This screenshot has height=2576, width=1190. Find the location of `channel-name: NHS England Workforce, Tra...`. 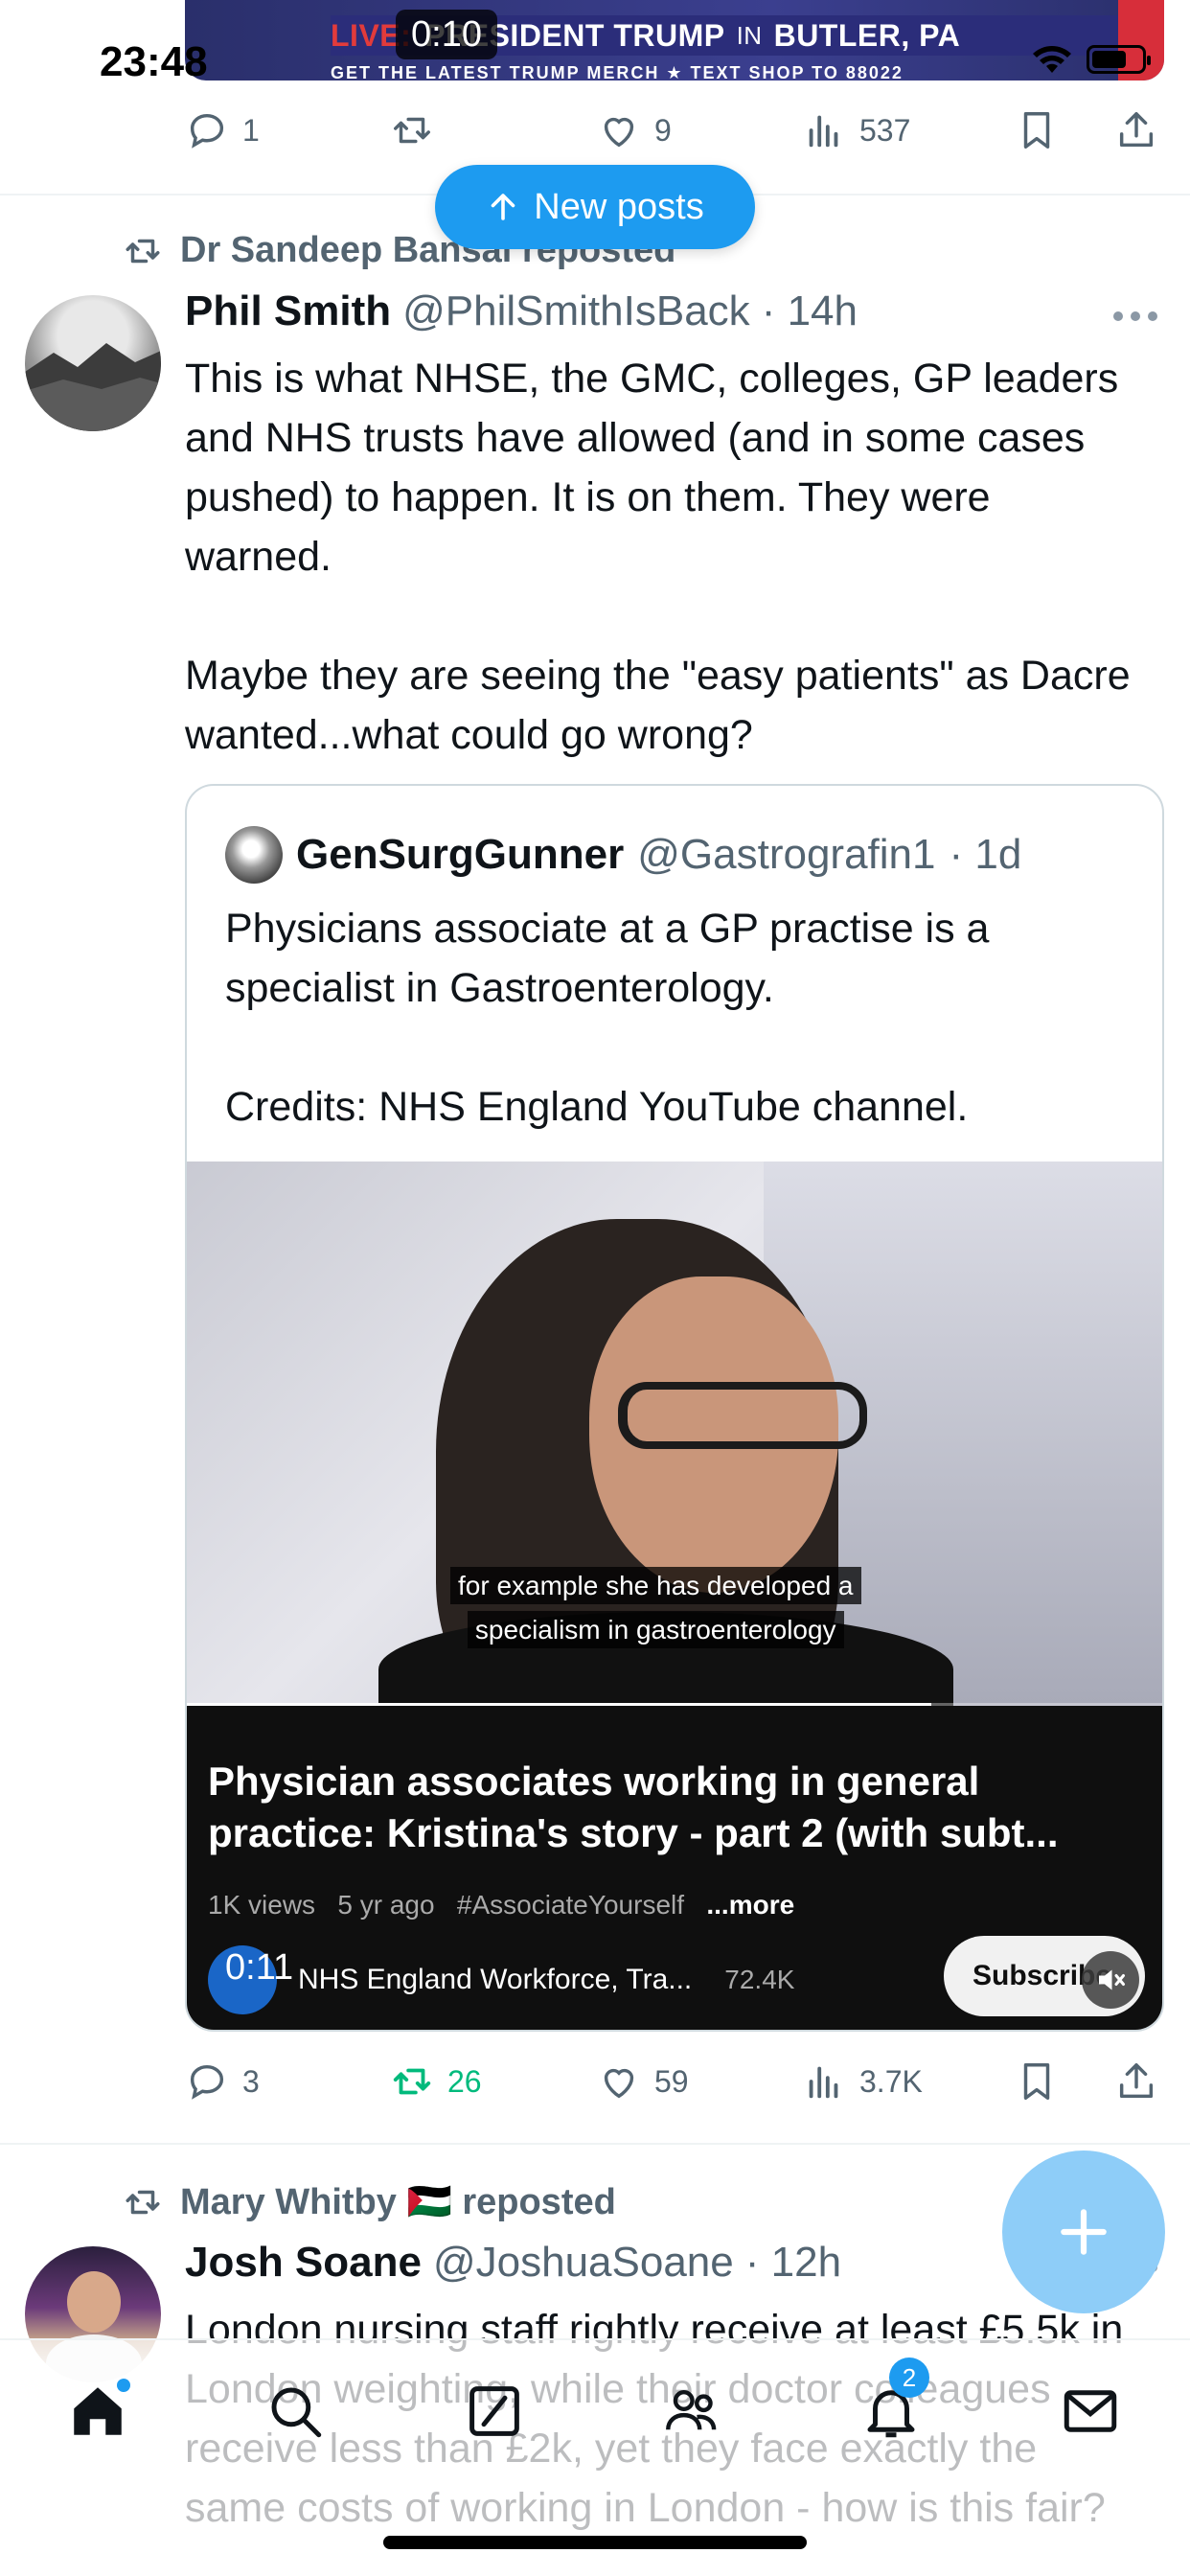

channel-name: NHS England Workforce, Tra... is located at coordinates (495, 1980).